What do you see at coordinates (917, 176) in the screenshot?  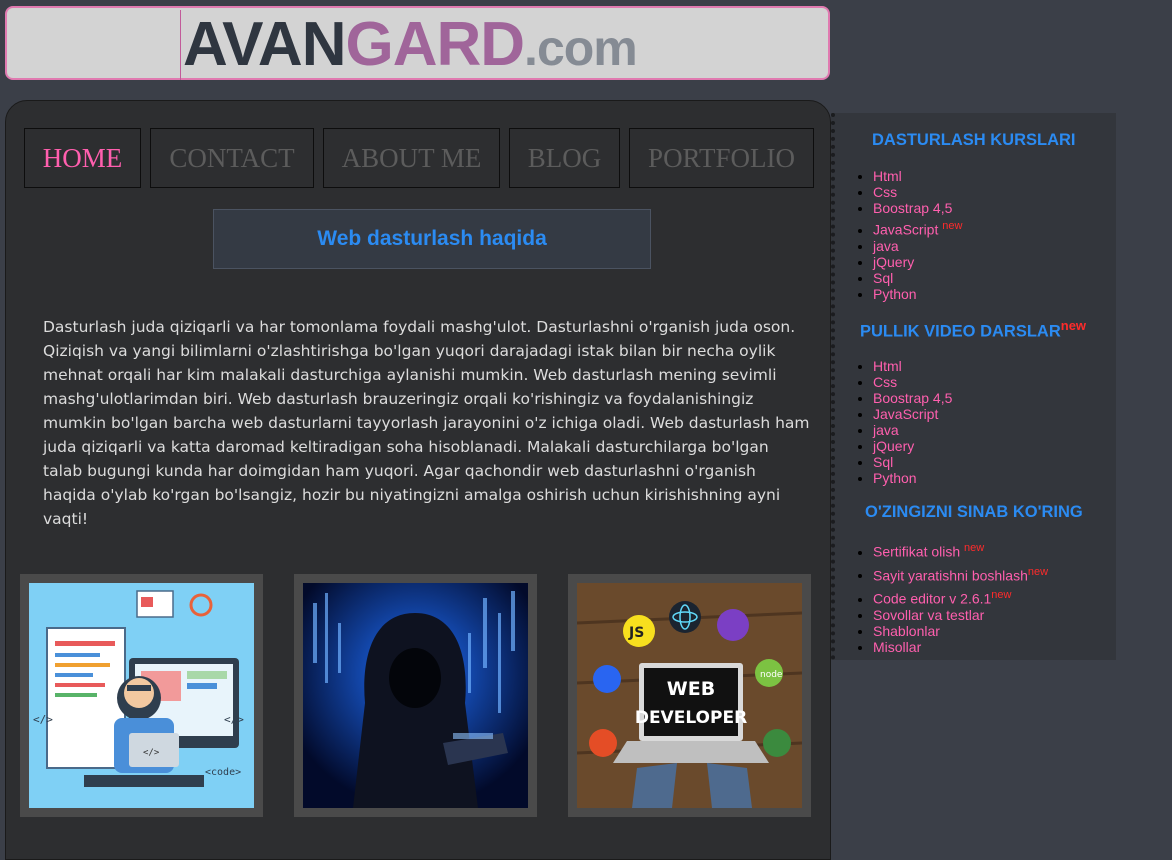 I see `sidebar-link-html: Html` at bounding box center [917, 176].